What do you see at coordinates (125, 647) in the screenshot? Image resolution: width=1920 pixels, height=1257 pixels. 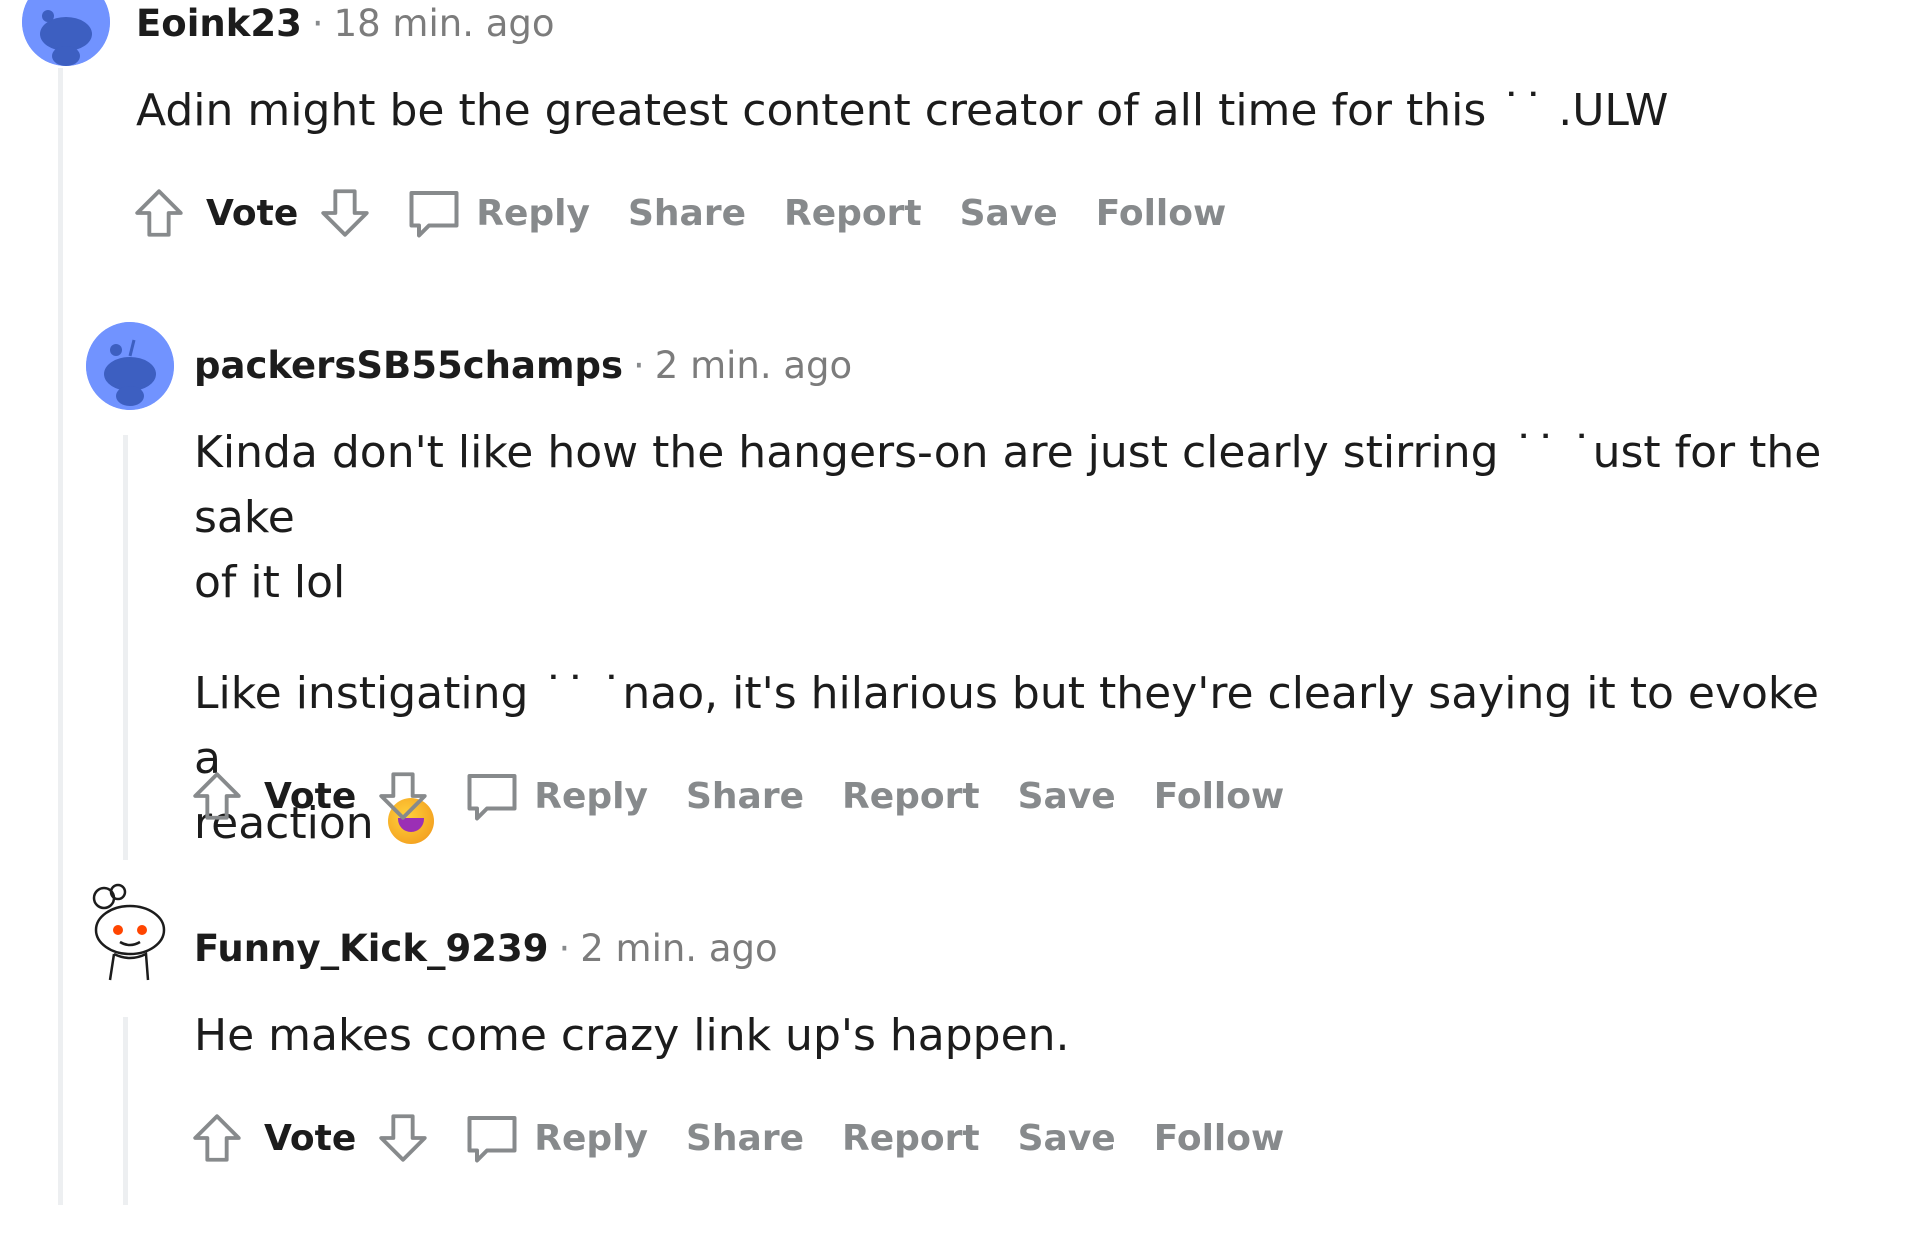 I see `thread-line-level-2a` at bounding box center [125, 647].